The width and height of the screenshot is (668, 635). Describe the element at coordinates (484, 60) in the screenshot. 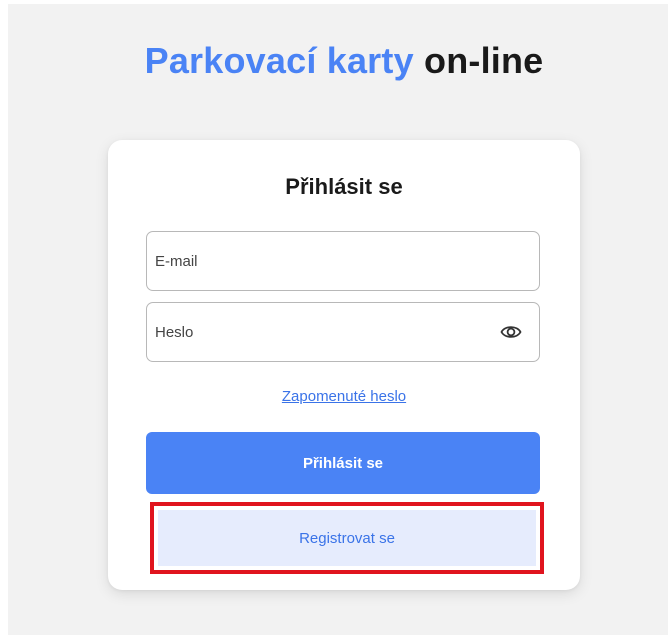

I see `app-title-rest: on-line` at that location.